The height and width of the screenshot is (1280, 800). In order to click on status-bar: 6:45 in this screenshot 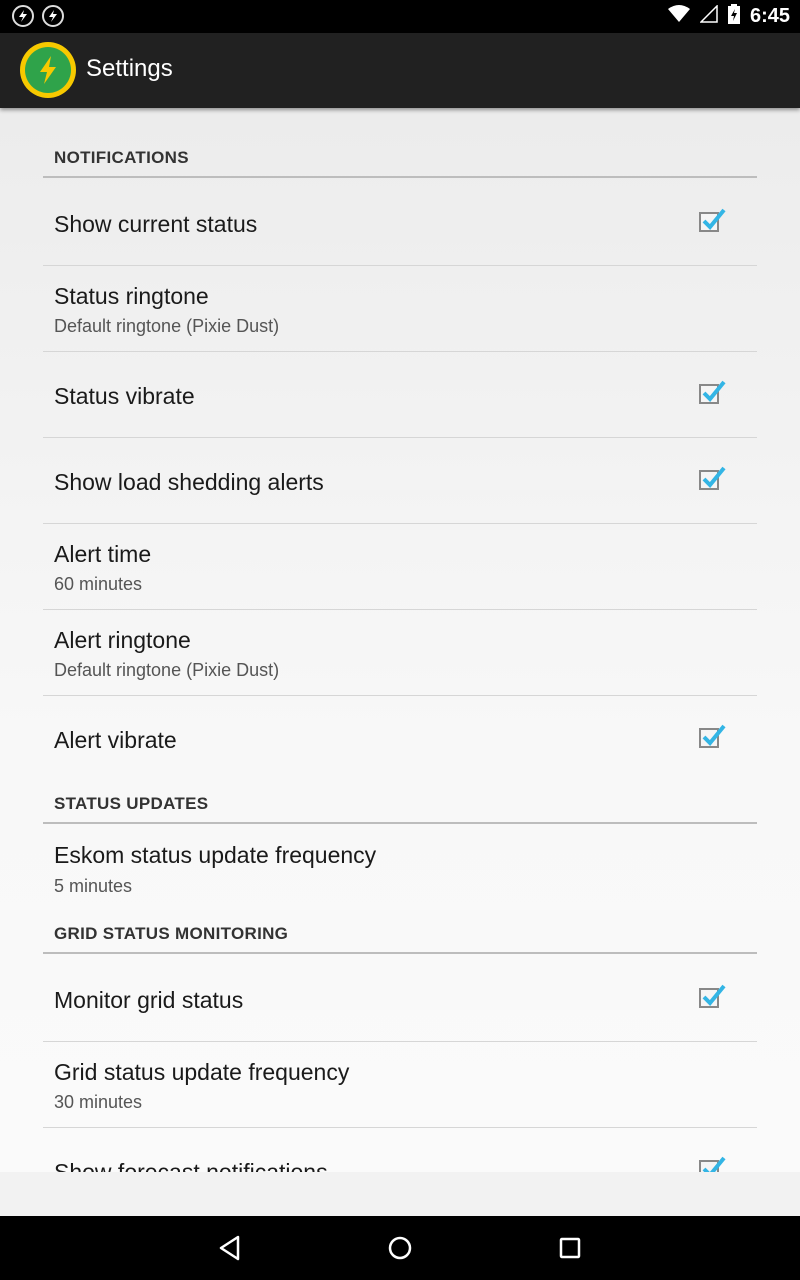, I will do `click(400, 16)`.